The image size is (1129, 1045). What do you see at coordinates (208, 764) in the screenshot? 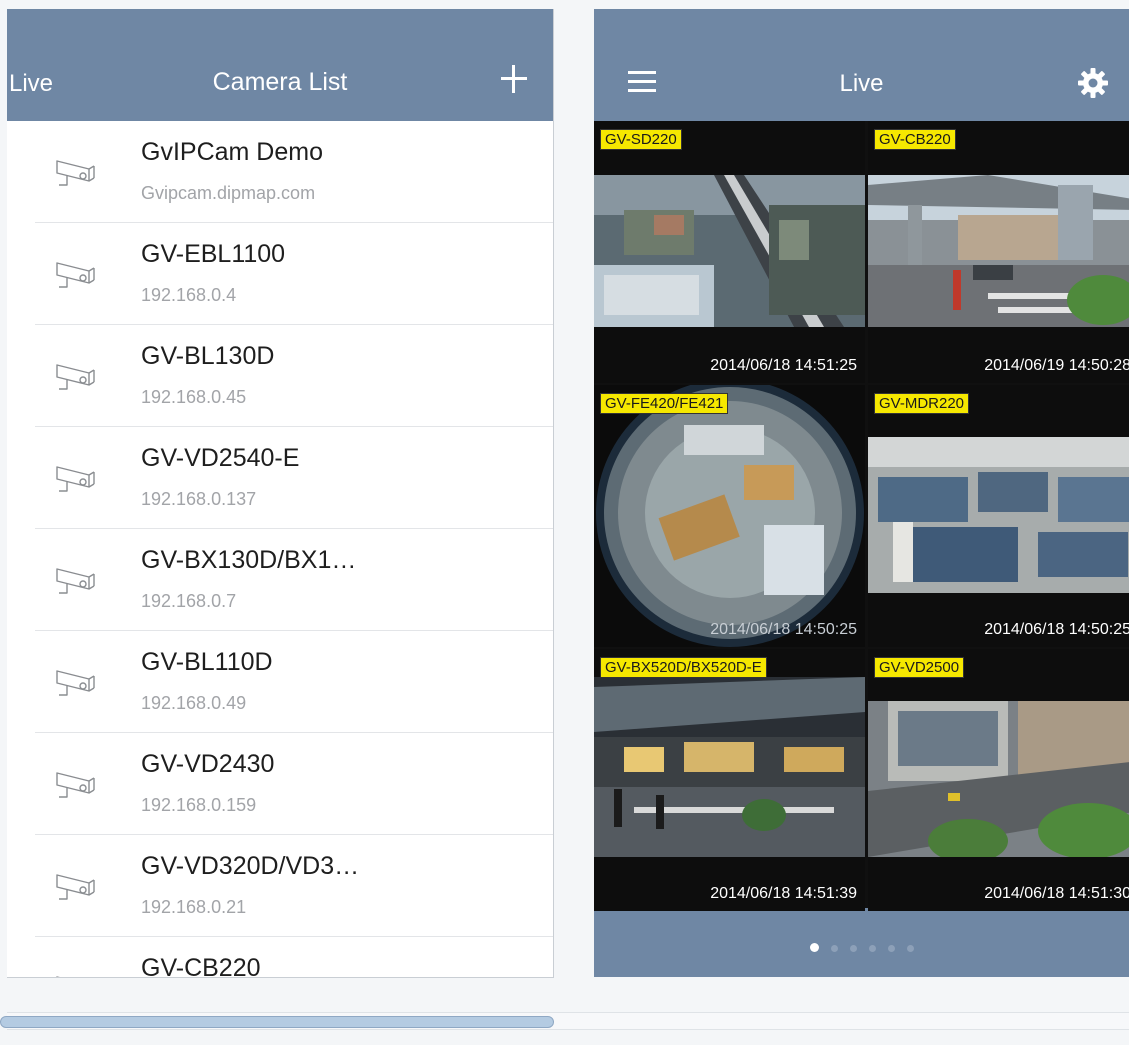
I see `camera-name: GV-VD2430` at bounding box center [208, 764].